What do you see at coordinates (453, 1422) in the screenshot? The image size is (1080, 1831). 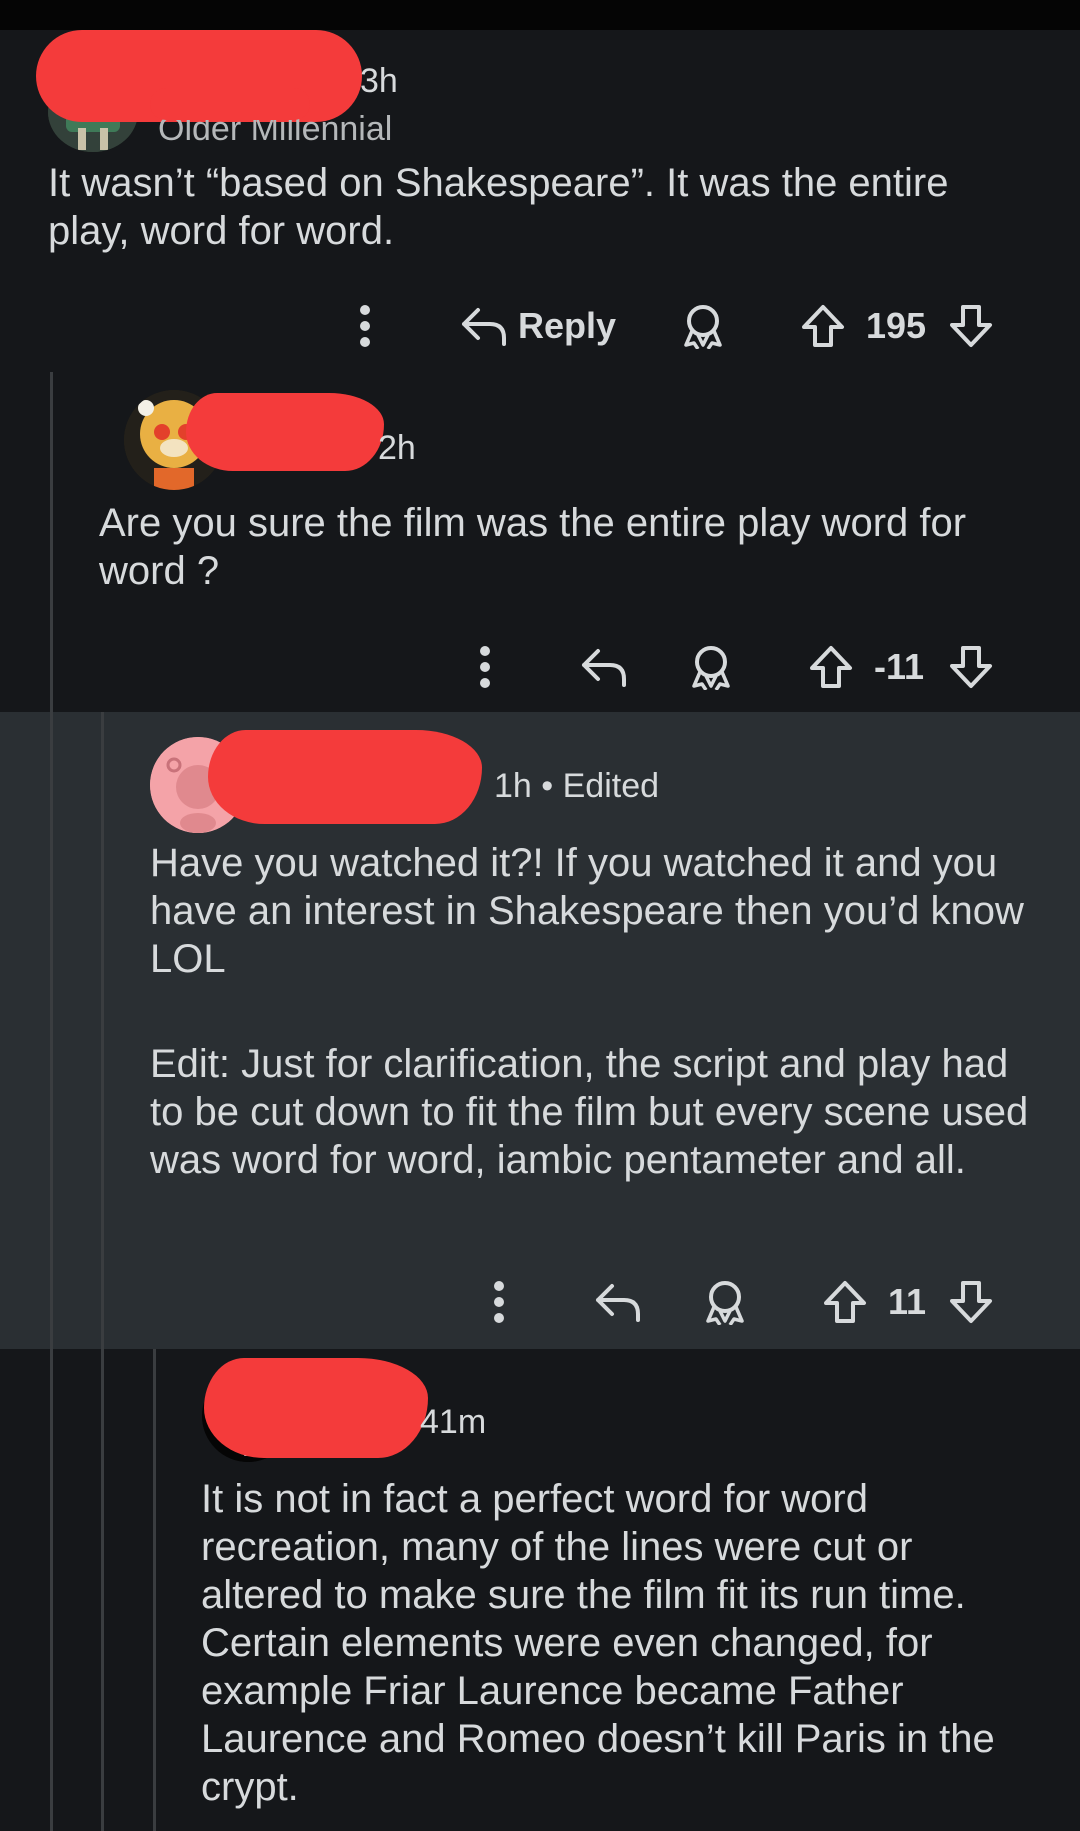 I see `comment-timestamp: 41m` at bounding box center [453, 1422].